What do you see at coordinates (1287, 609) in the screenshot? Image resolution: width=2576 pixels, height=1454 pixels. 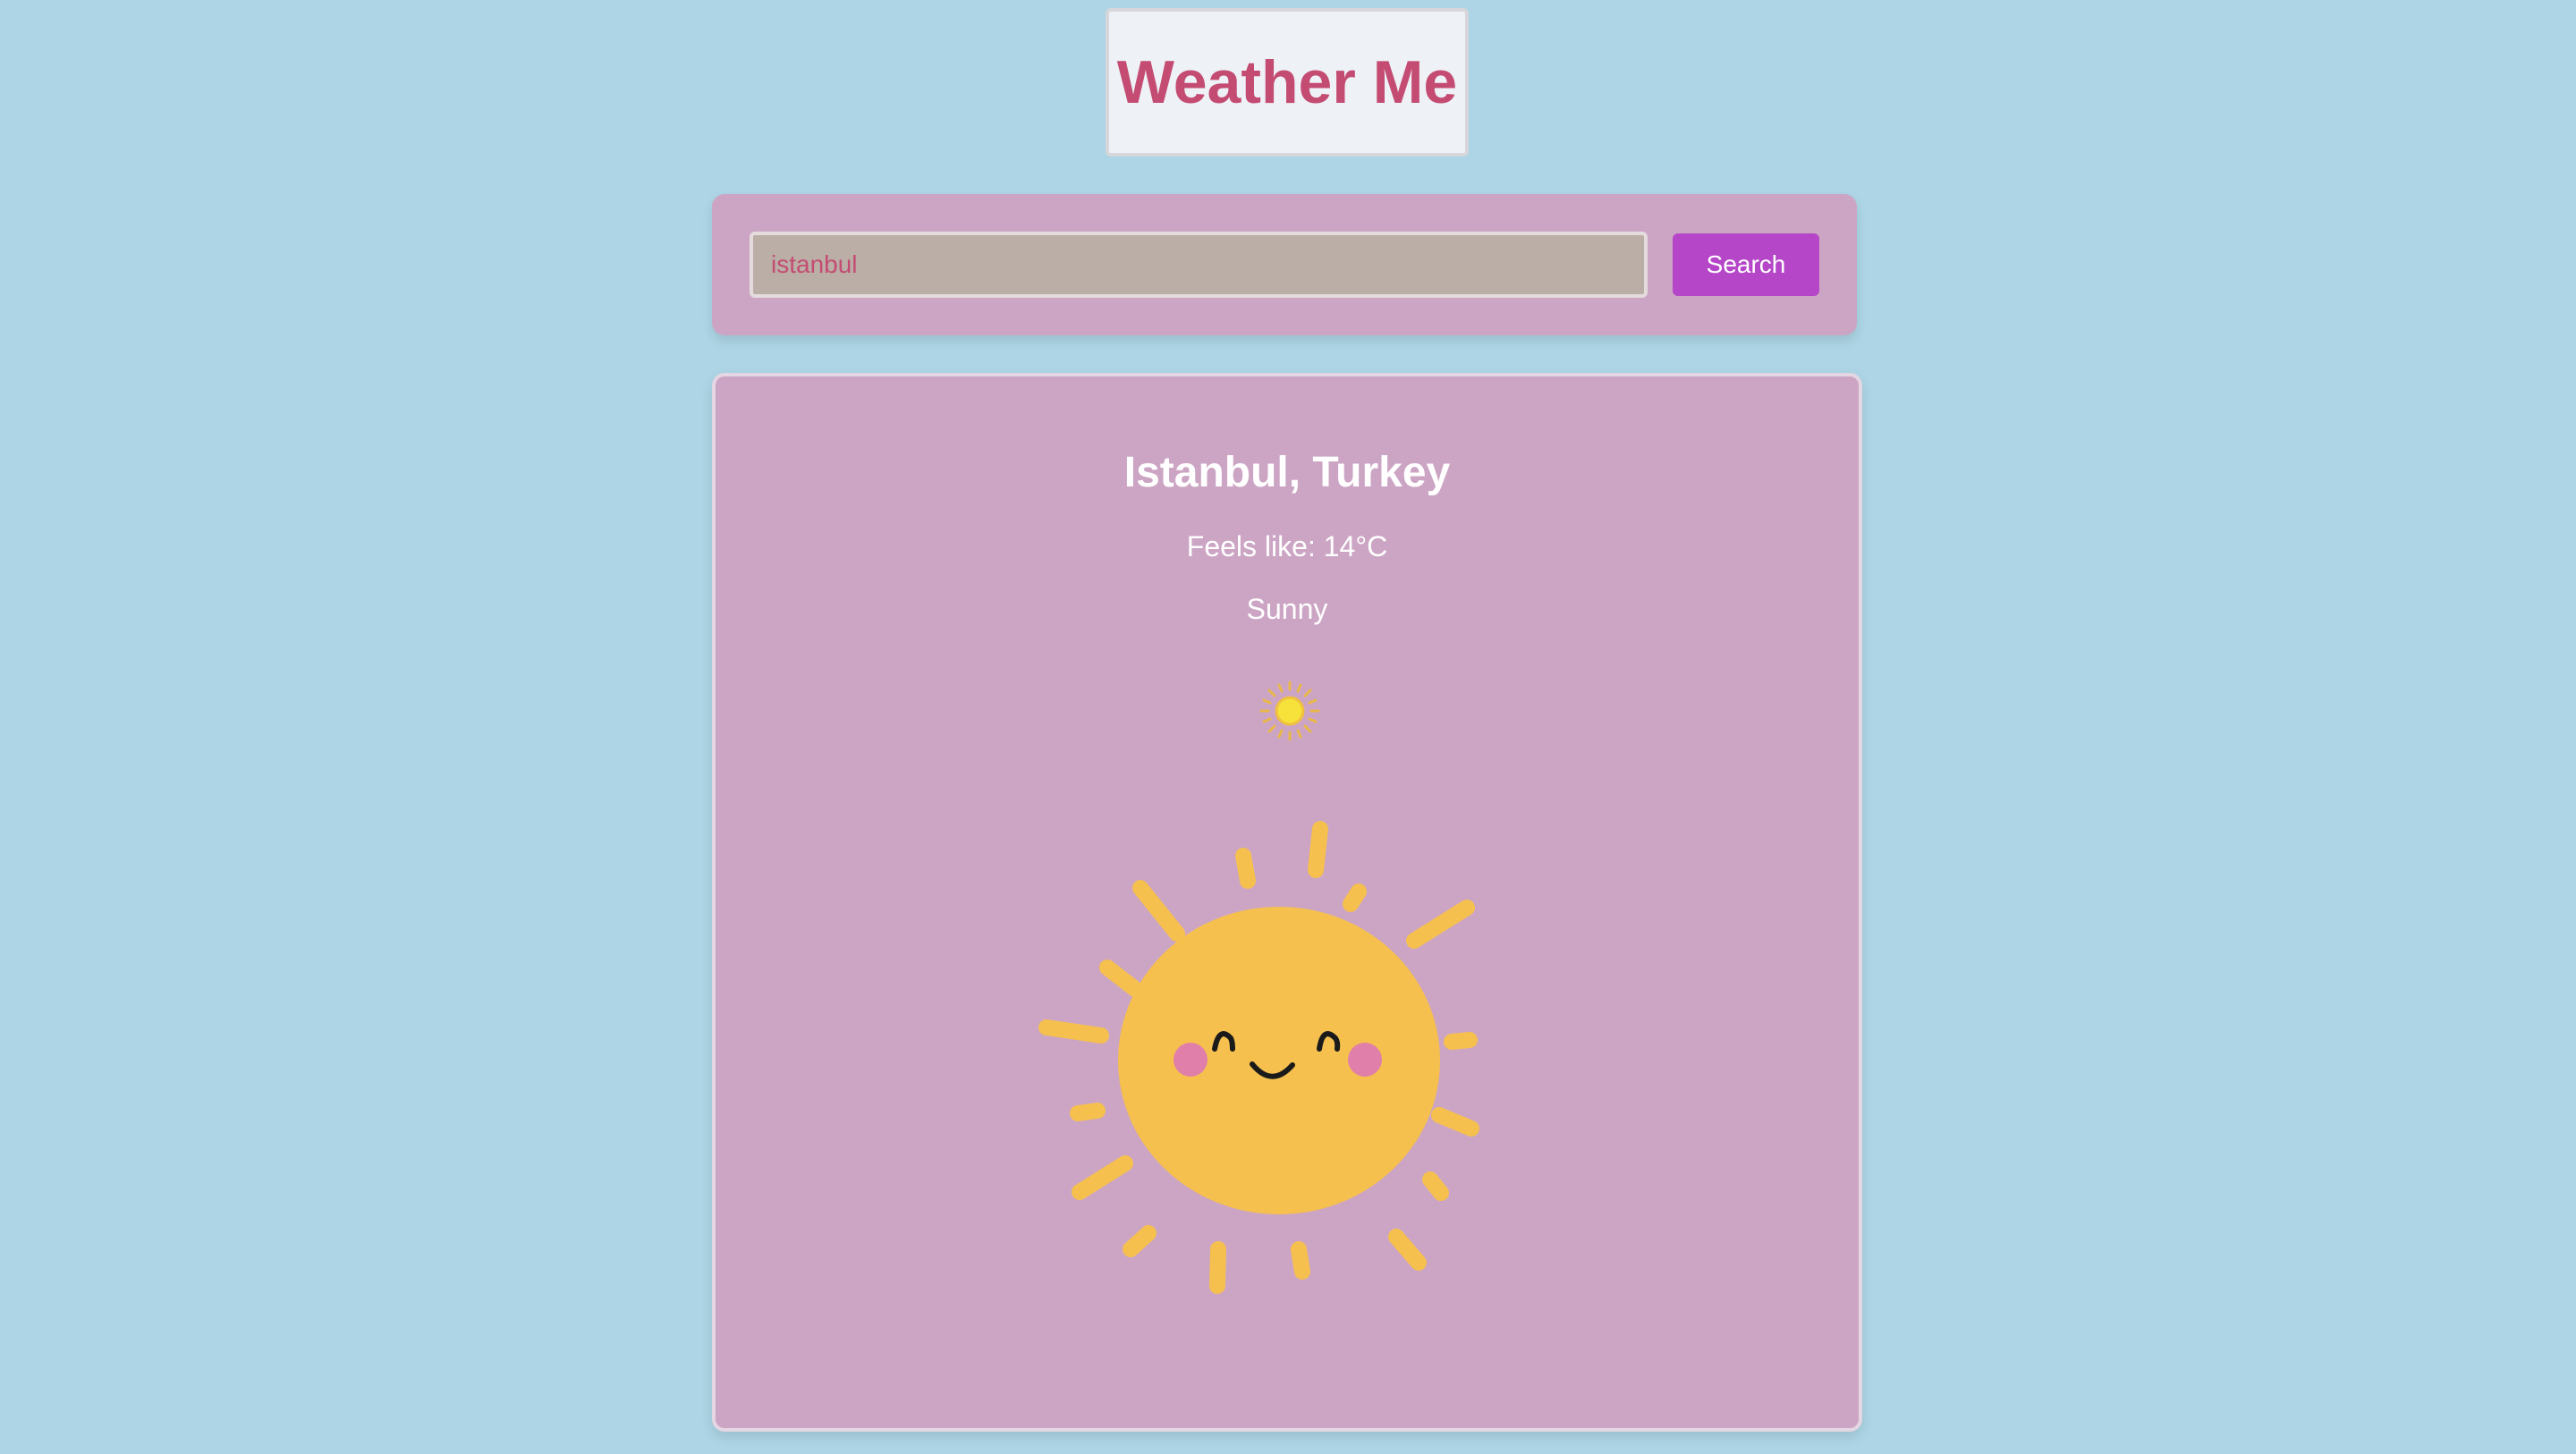 I see `weather-condition: Sunny` at bounding box center [1287, 609].